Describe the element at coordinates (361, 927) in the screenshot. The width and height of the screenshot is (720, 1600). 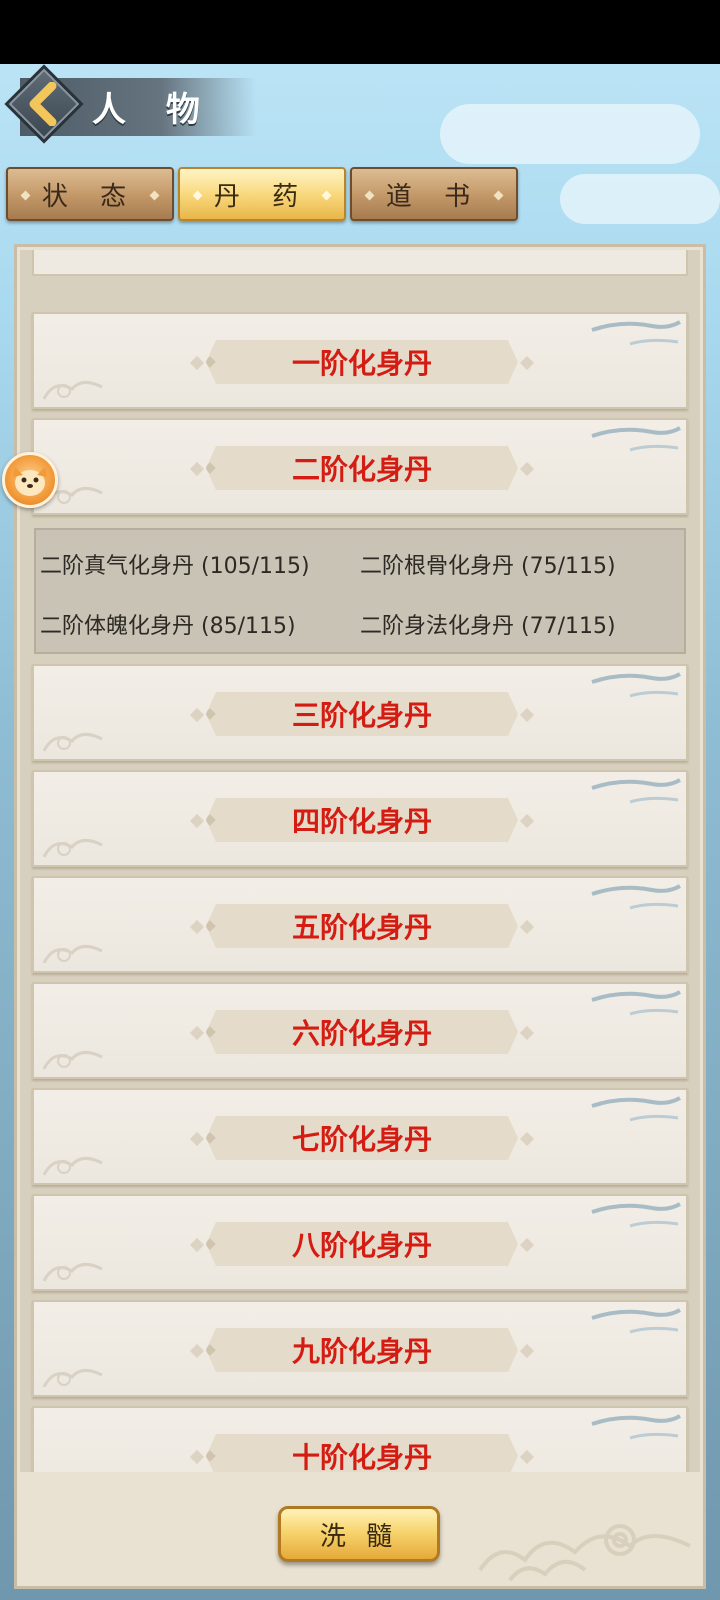
I see `pill-title: 五阶化身丹` at that location.